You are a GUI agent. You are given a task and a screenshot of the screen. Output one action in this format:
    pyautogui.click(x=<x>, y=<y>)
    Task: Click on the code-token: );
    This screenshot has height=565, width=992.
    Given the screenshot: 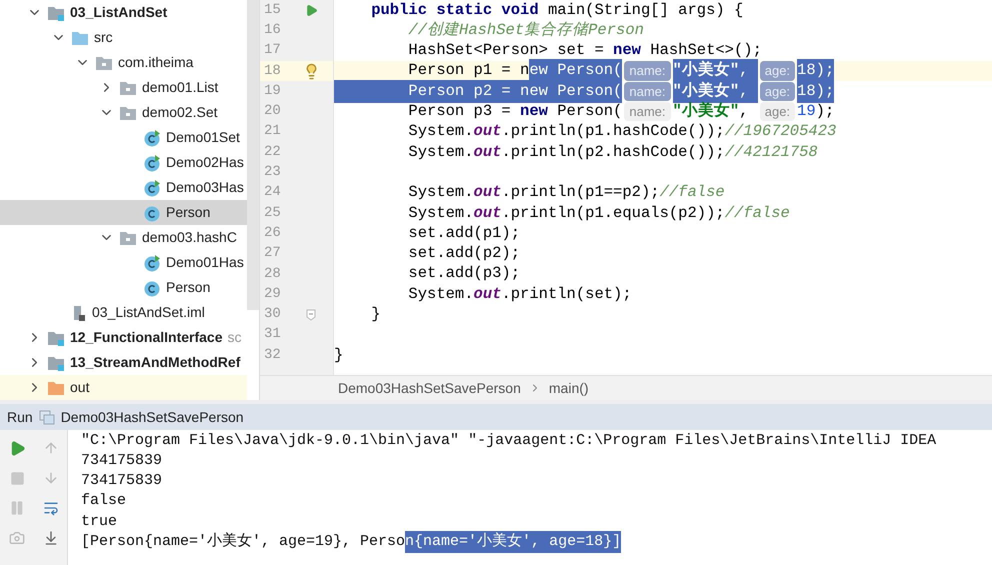 What is the action you would take?
    pyautogui.click(x=825, y=111)
    